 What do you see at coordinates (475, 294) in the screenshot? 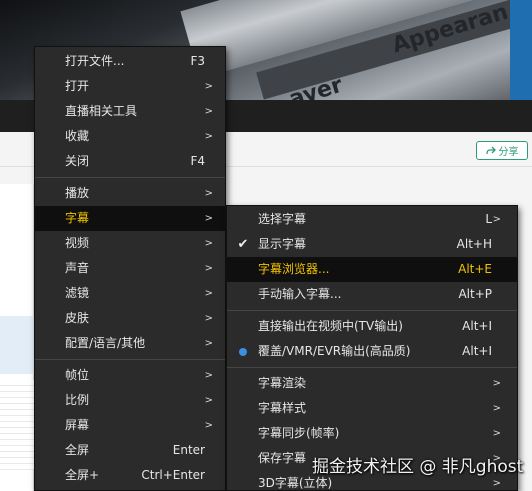
I see `subtitle-menu-item-shortcut: Alt+P` at bounding box center [475, 294].